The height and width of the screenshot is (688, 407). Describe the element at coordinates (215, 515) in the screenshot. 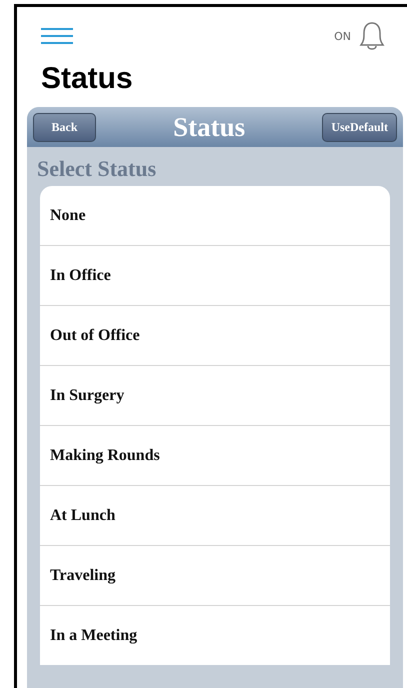

I see `status-option: At Lunch` at that location.